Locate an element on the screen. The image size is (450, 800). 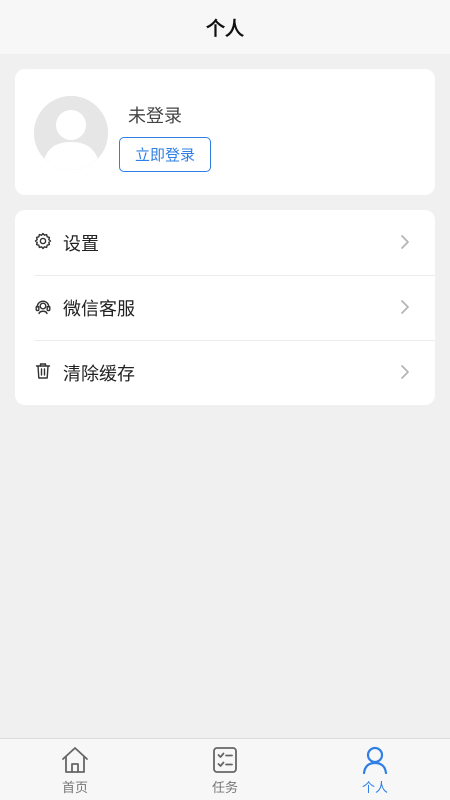
menu-item-label: 清除缓存 is located at coordinates (99, 374).